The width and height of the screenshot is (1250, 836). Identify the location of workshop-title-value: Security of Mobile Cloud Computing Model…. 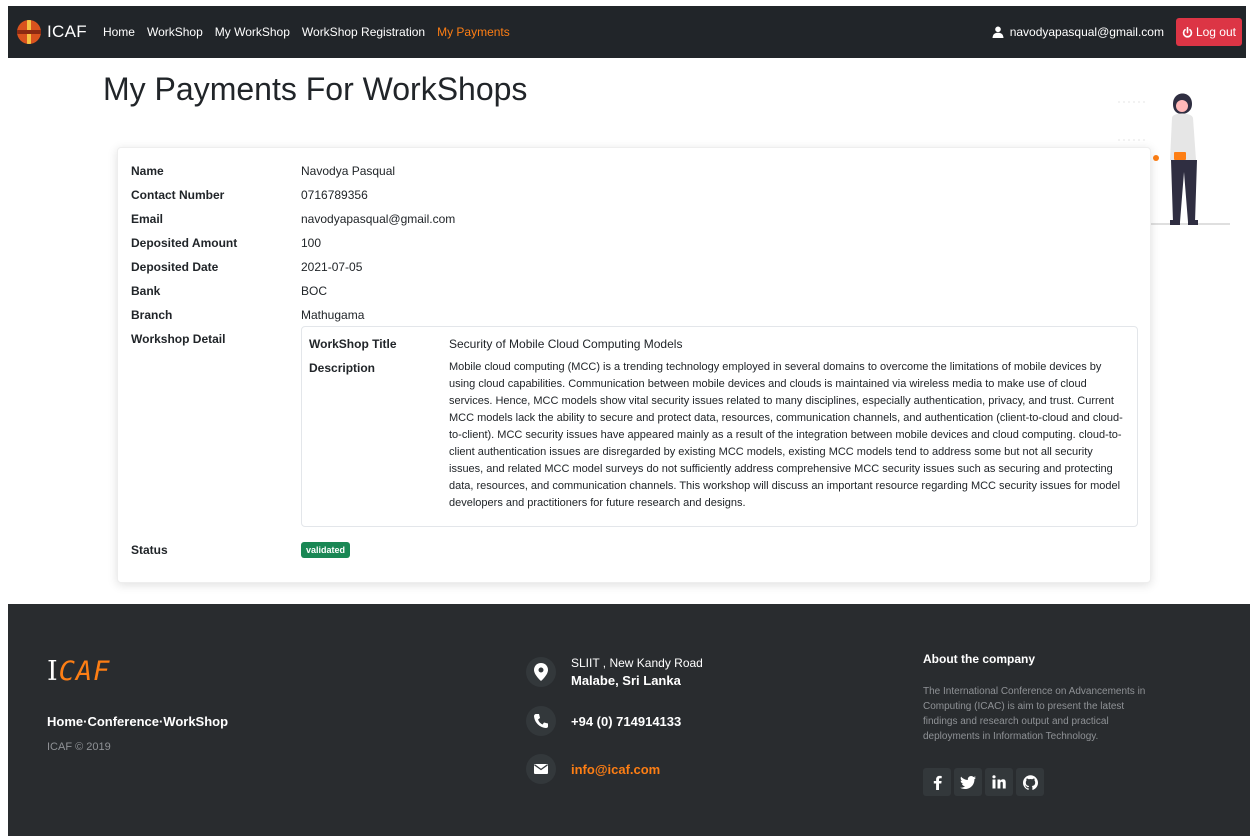
(566, 344).